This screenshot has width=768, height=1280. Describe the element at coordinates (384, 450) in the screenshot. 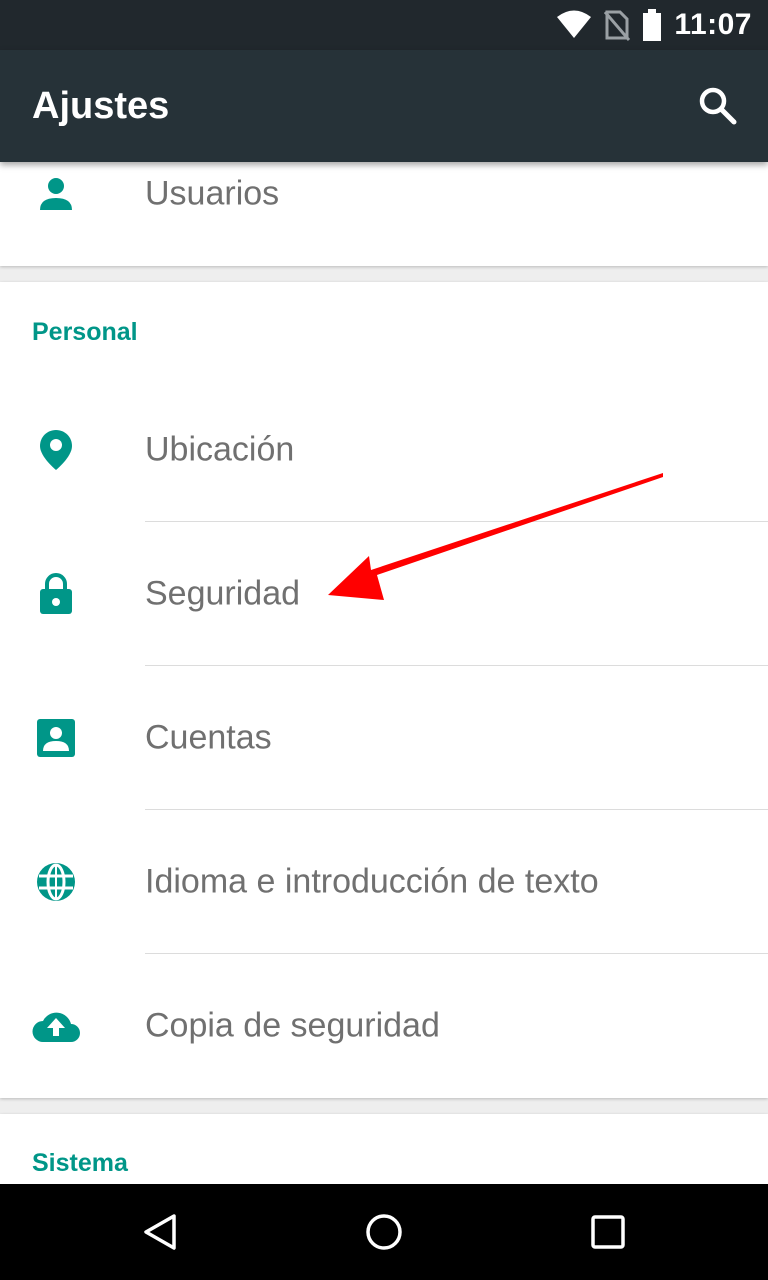

I see `settings-item-location: Ubicación` at that location.